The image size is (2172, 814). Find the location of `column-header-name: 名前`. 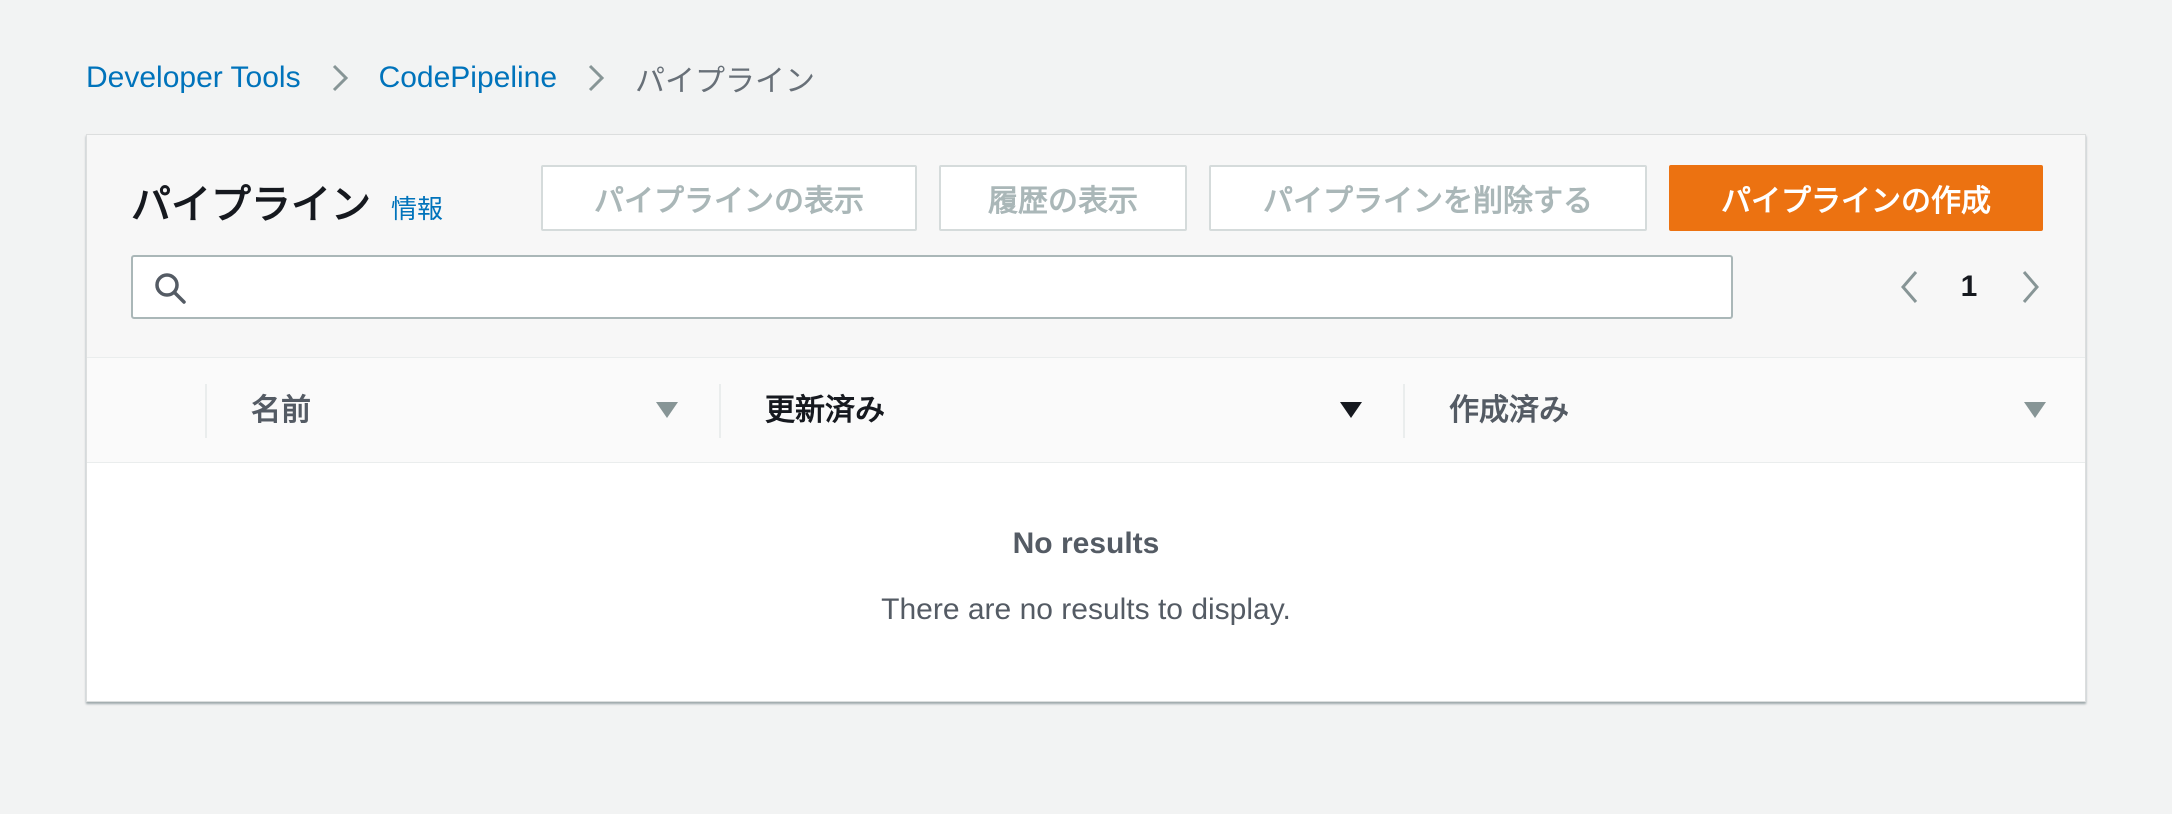

column-header-name: 名前 is located at coordinates (281, 411).